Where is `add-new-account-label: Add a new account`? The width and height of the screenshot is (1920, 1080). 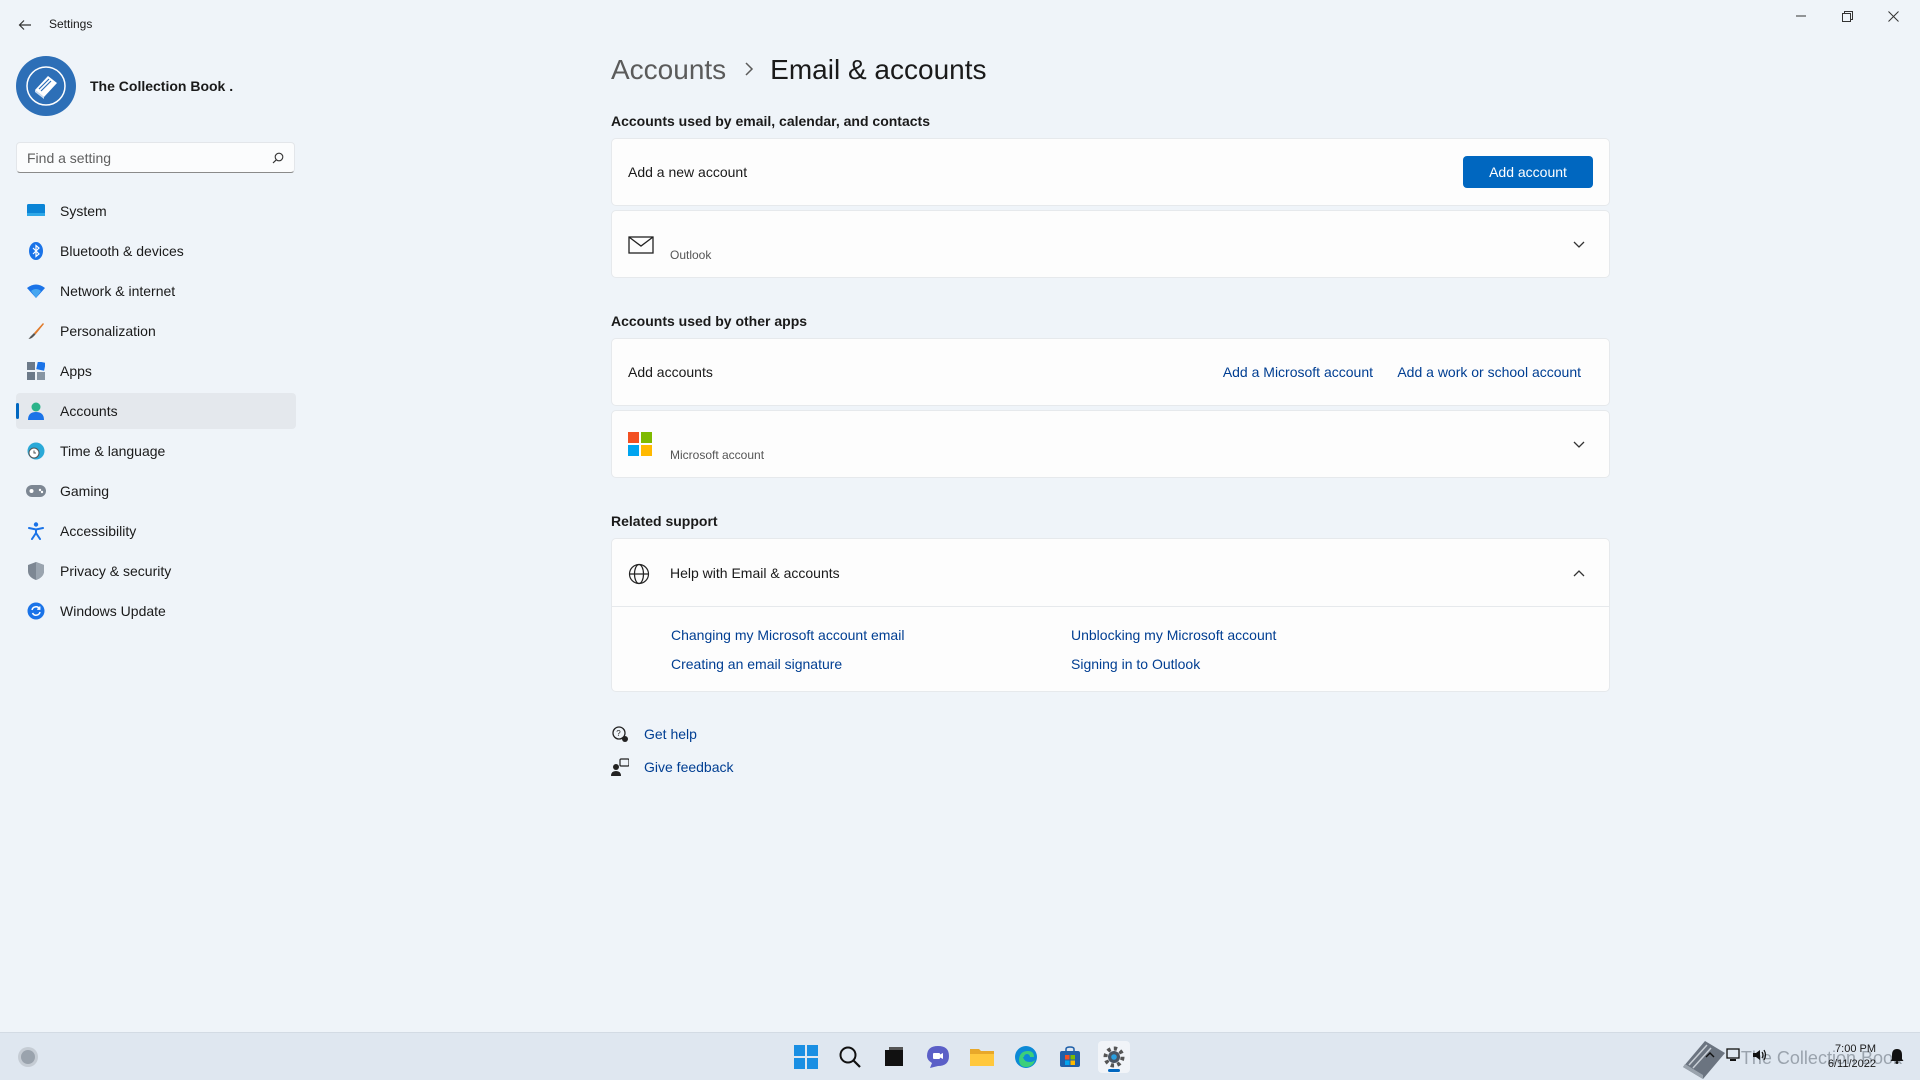
add-new-account-label: Add a new account is located at coordinates (688, 172).